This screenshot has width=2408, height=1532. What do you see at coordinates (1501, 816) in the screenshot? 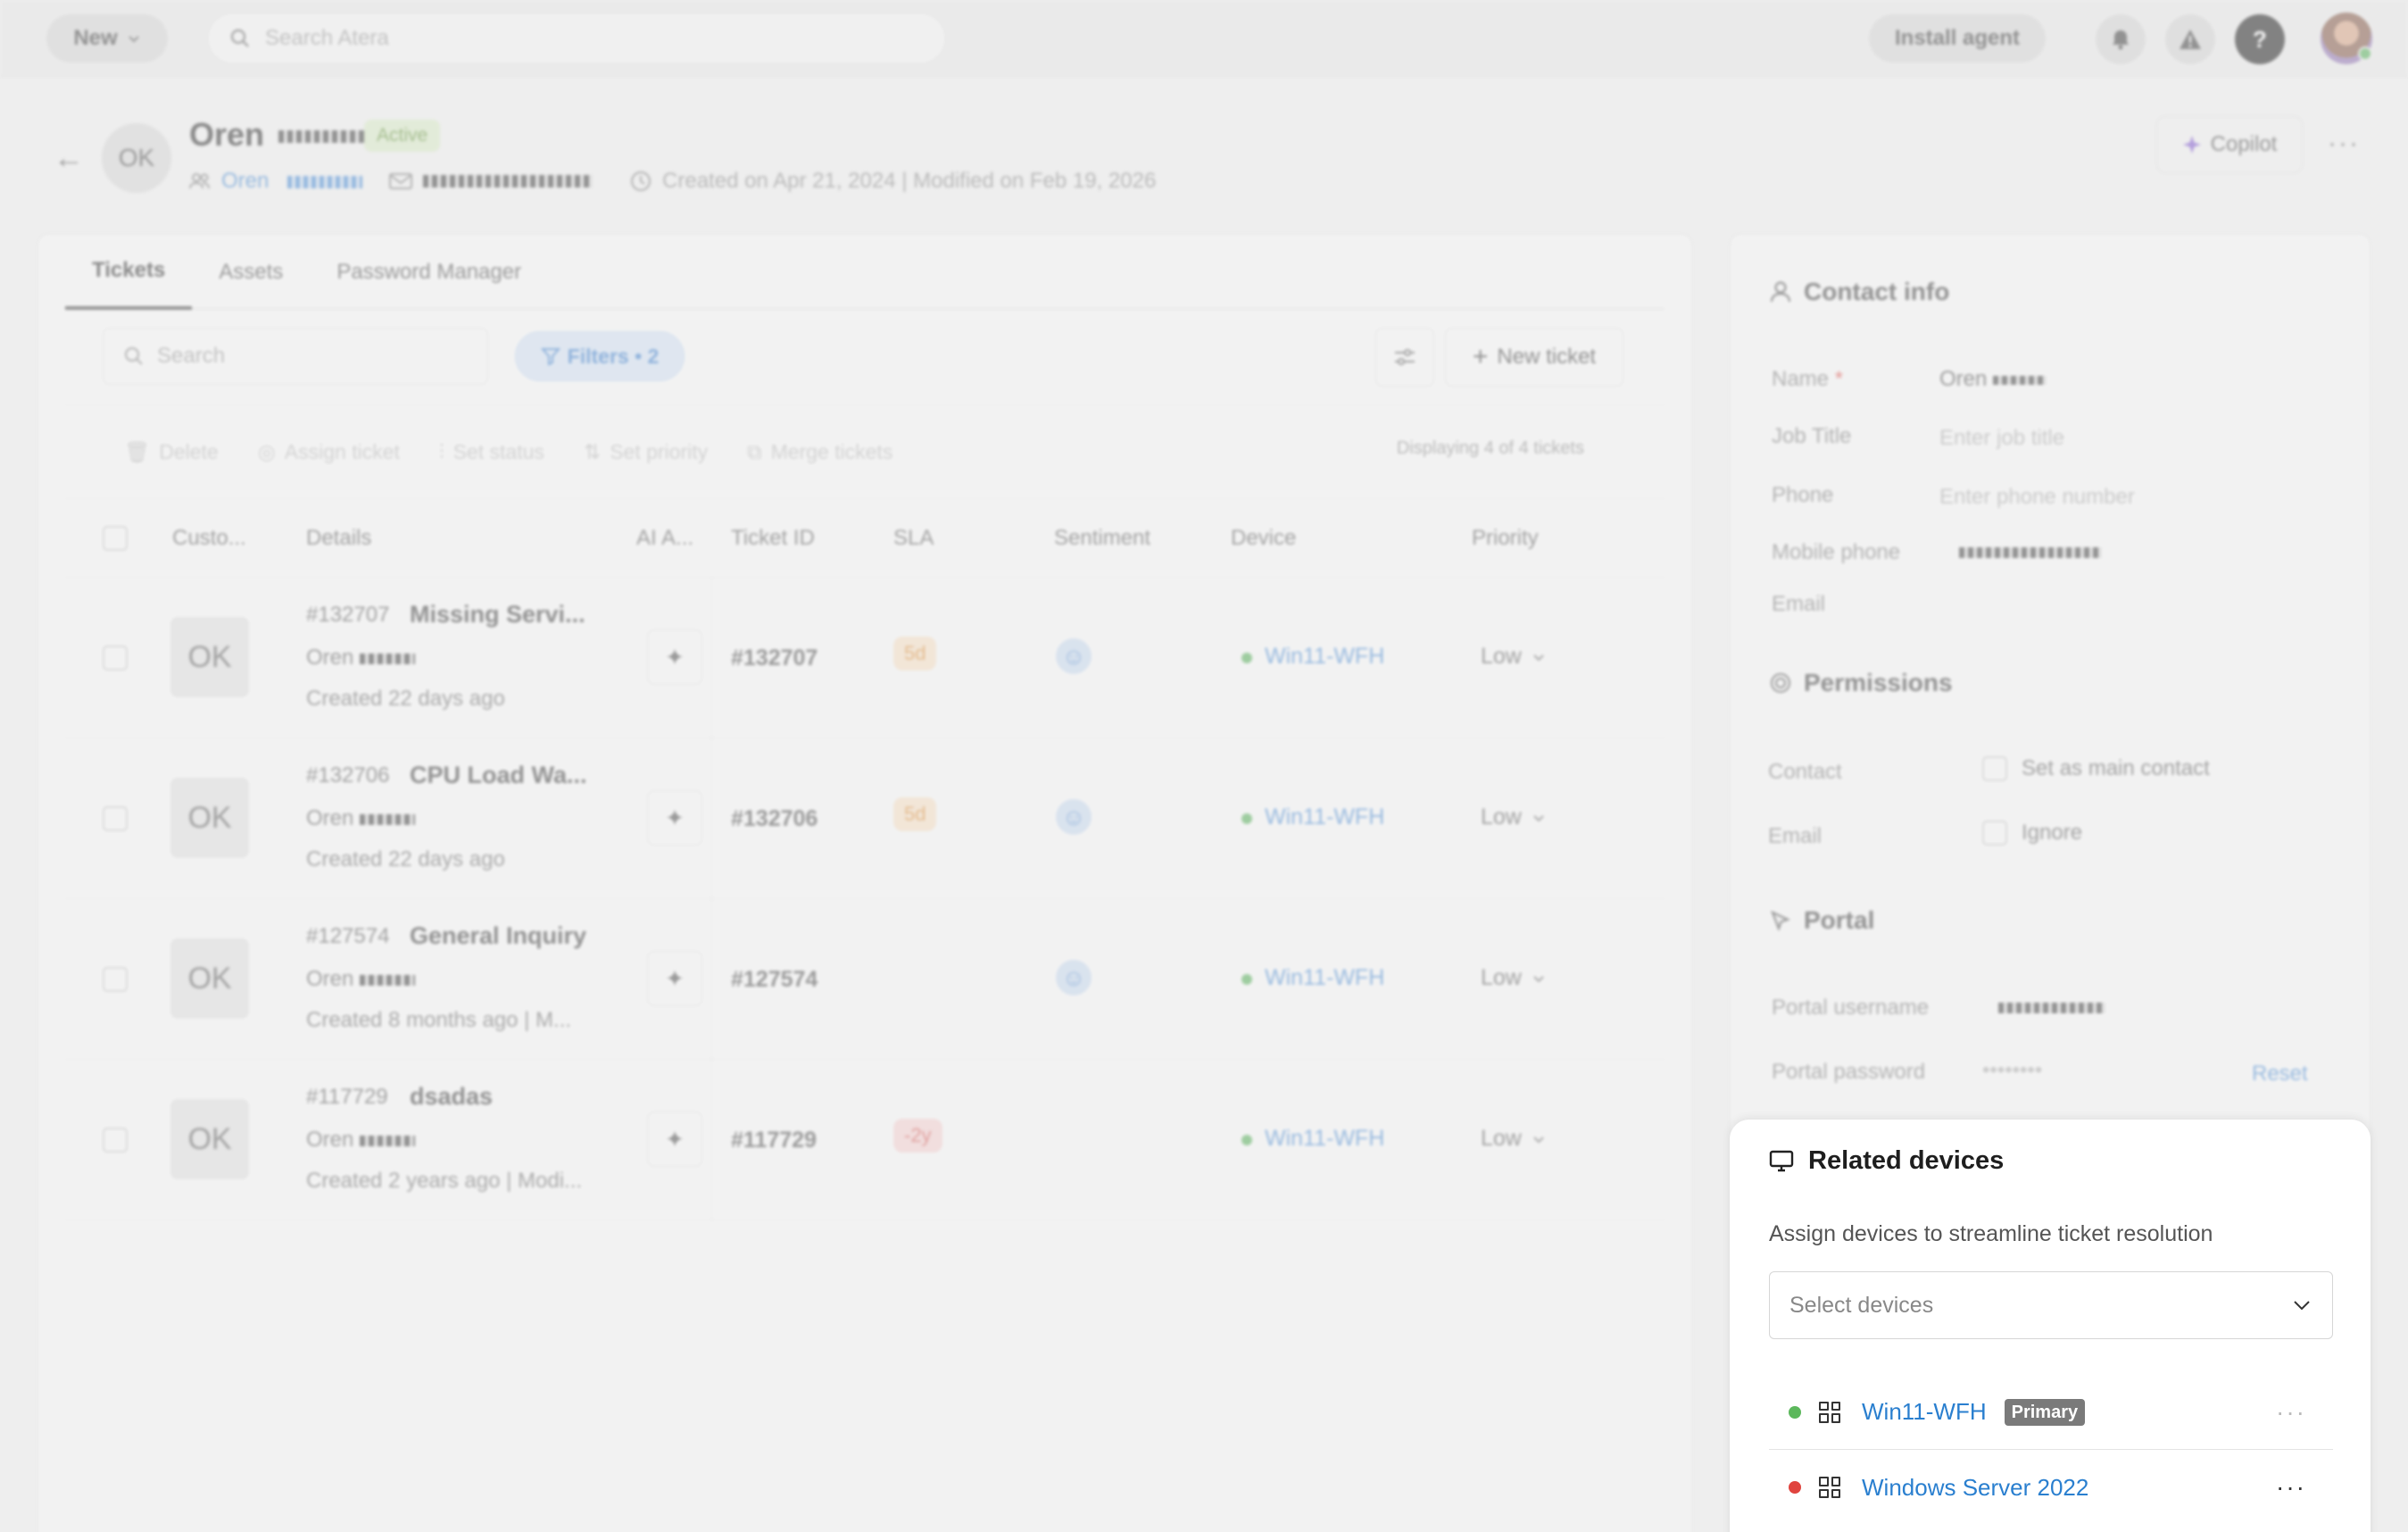
I see `priority-value: Low` at bounding box center [1501, 816].